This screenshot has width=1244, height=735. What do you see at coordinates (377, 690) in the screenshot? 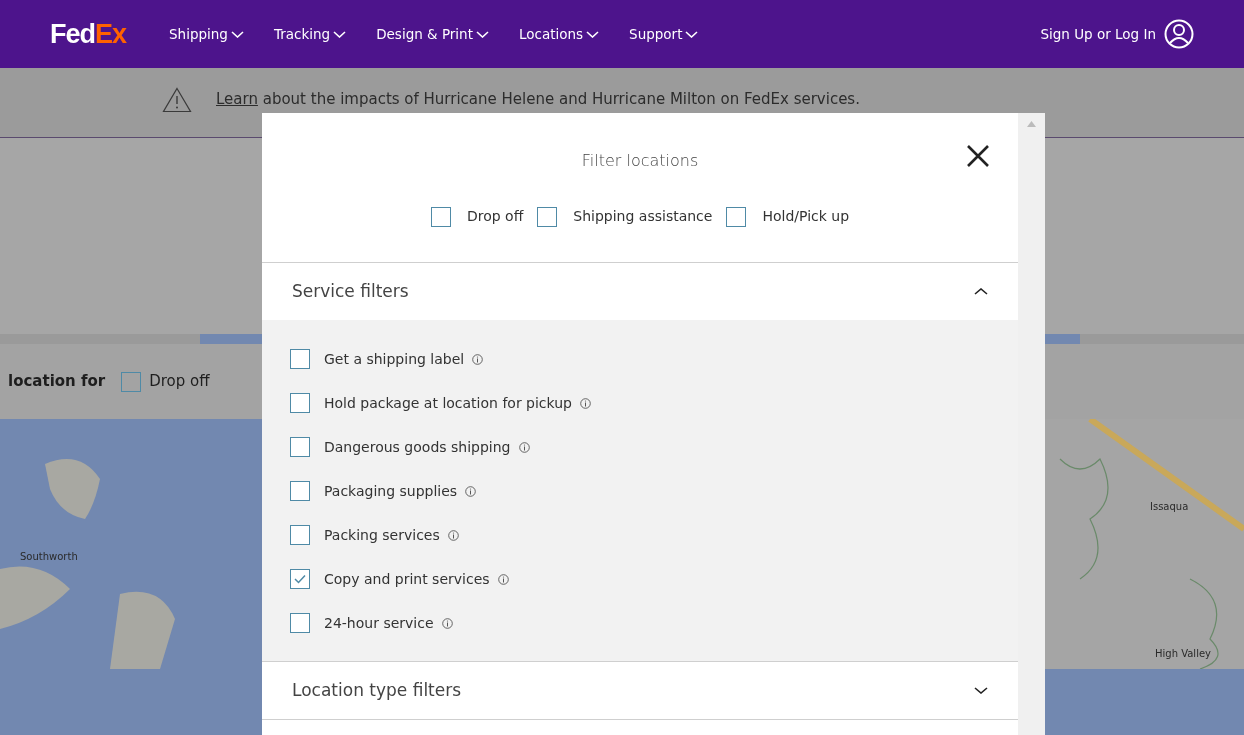
I see `section-title: Location type filters` at bounding box center [377, 690].